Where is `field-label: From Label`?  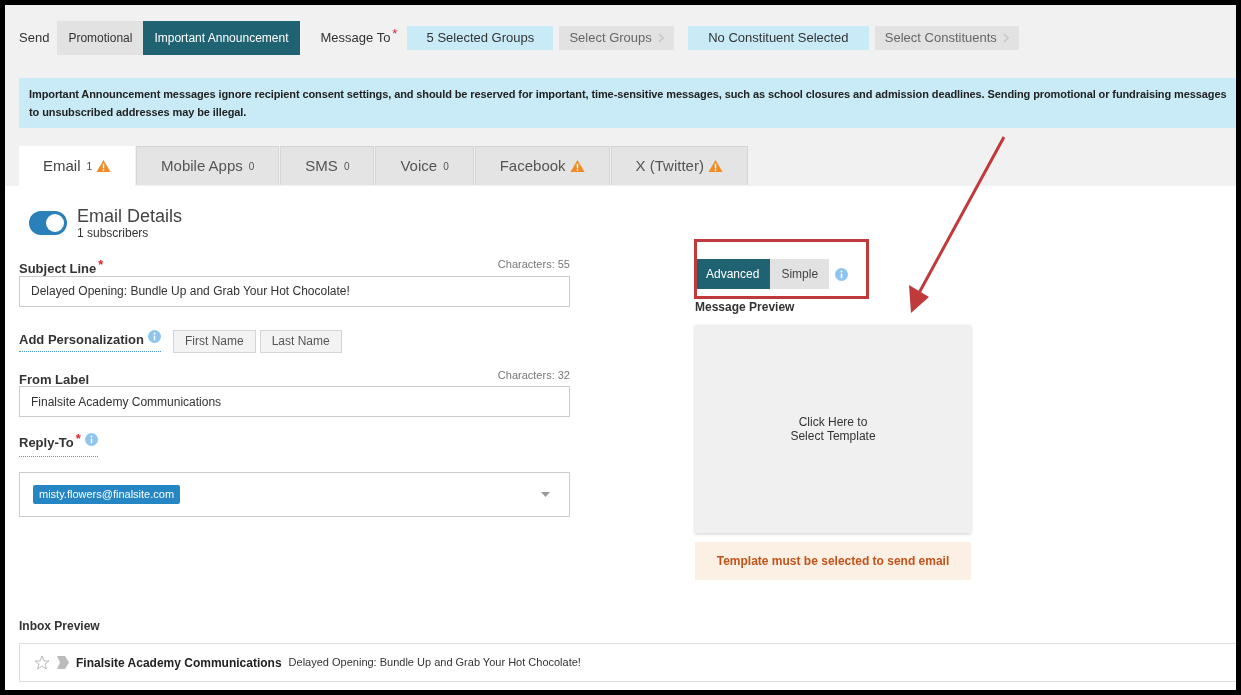
field-label: From Label is located at coordinates (54, 379).